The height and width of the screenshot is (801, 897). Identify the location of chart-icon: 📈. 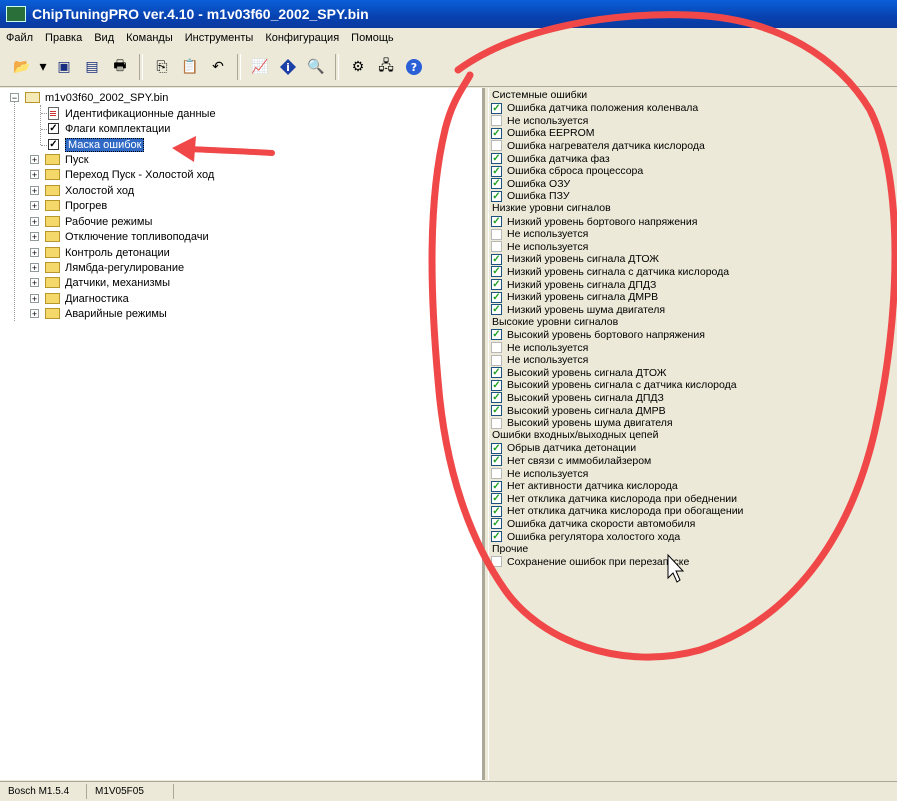
(260, 67).